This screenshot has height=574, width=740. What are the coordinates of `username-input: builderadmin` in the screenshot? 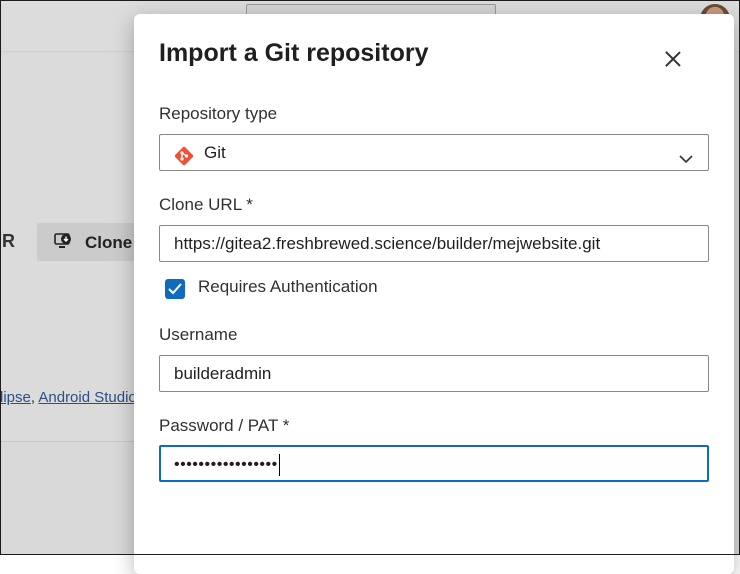 It's located at (434, 373).